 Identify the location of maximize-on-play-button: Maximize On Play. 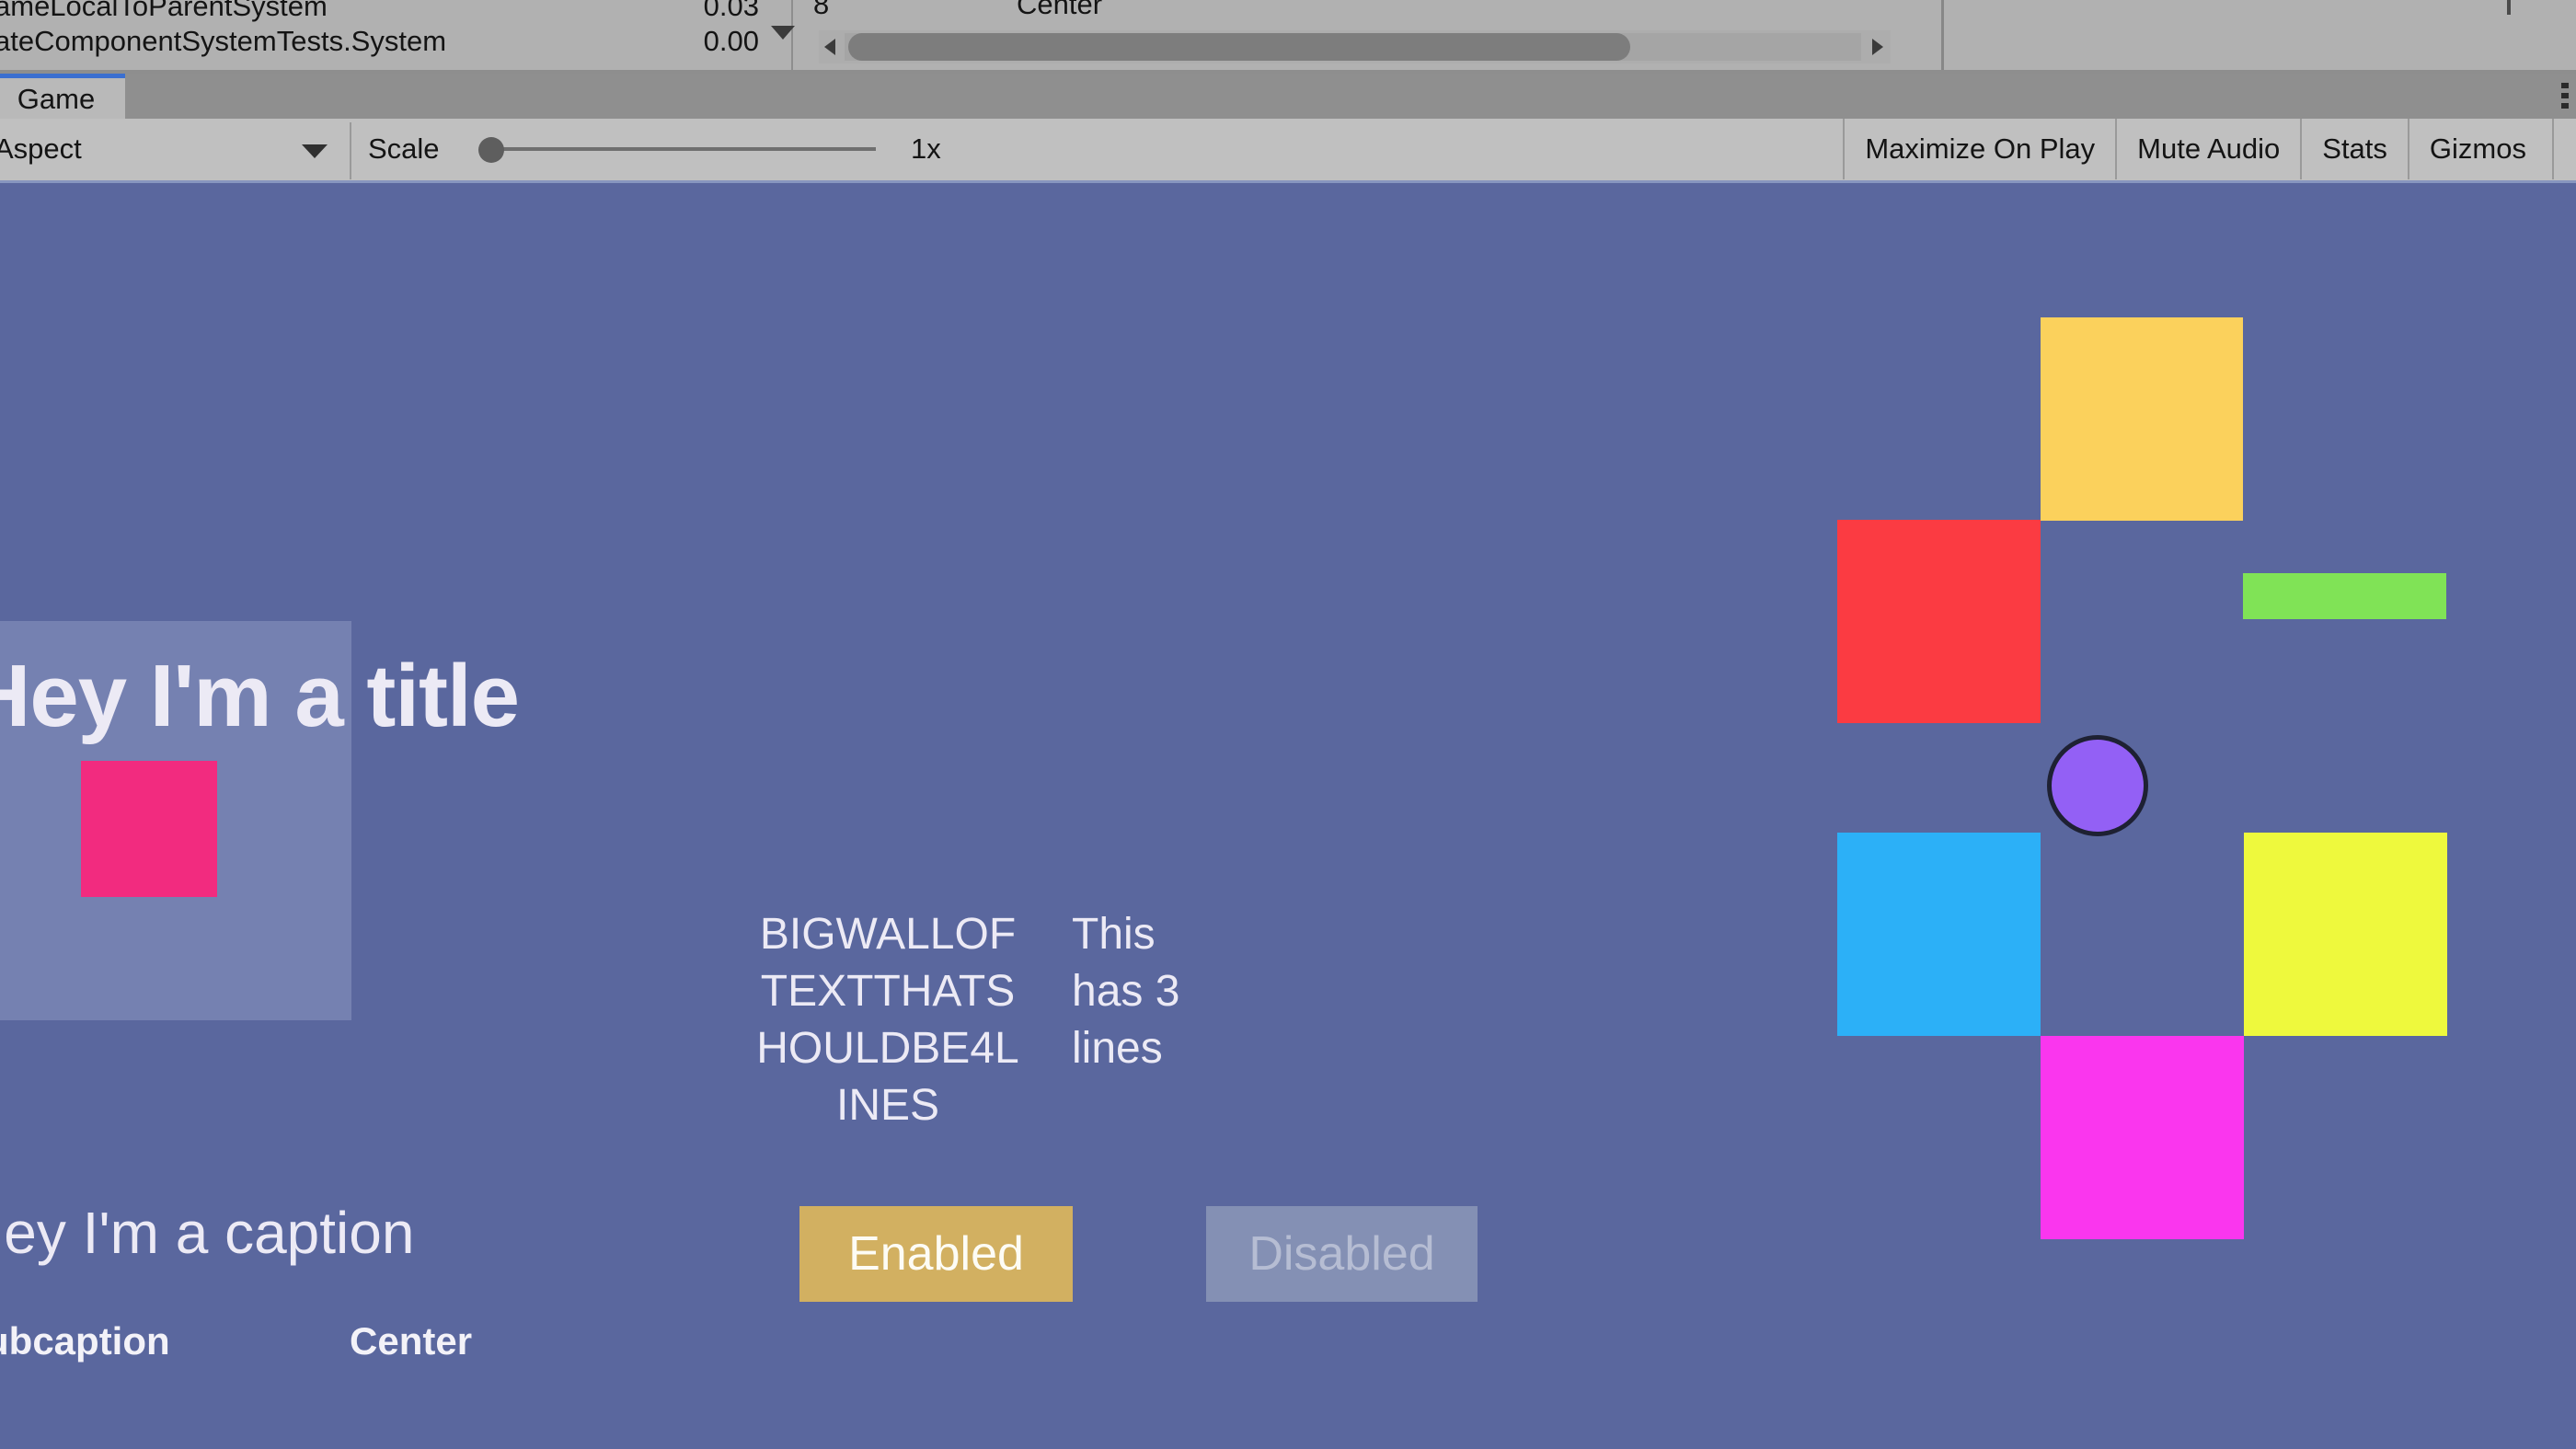
(1979, 149).